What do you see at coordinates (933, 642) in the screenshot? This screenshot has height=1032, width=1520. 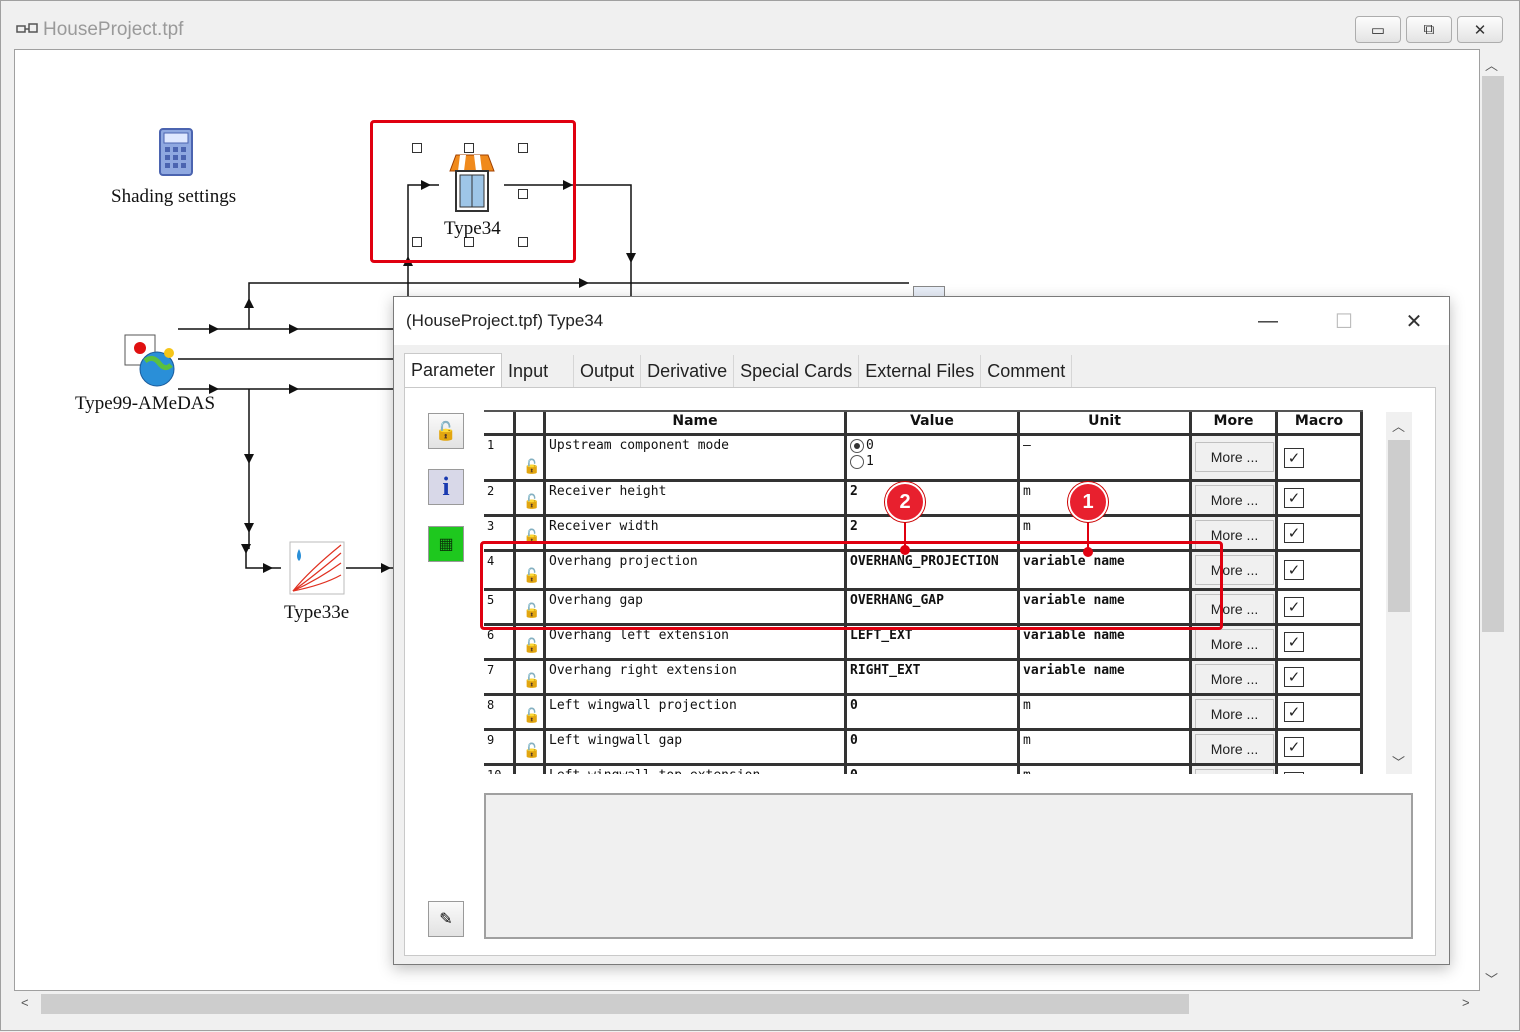 I see `parameter-value: LEFT_EXT` at bounding box center [933, 642].